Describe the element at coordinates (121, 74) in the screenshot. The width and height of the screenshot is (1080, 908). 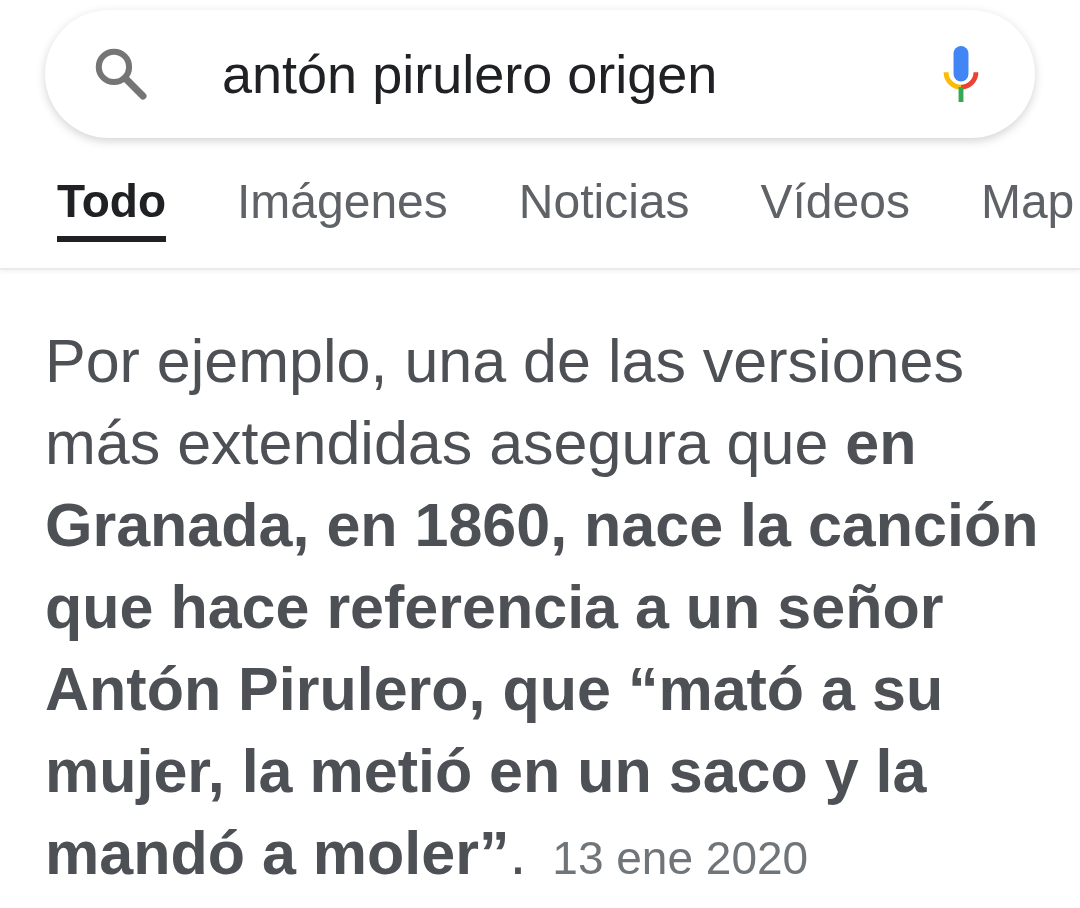
I see `search-icon` at that location.